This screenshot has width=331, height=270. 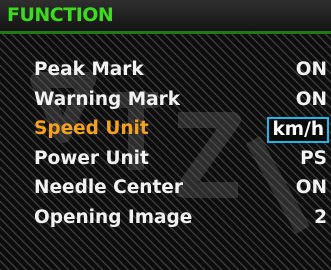 I want to click on menu-item-label: Speed Unit, so click(x=91, y=128).